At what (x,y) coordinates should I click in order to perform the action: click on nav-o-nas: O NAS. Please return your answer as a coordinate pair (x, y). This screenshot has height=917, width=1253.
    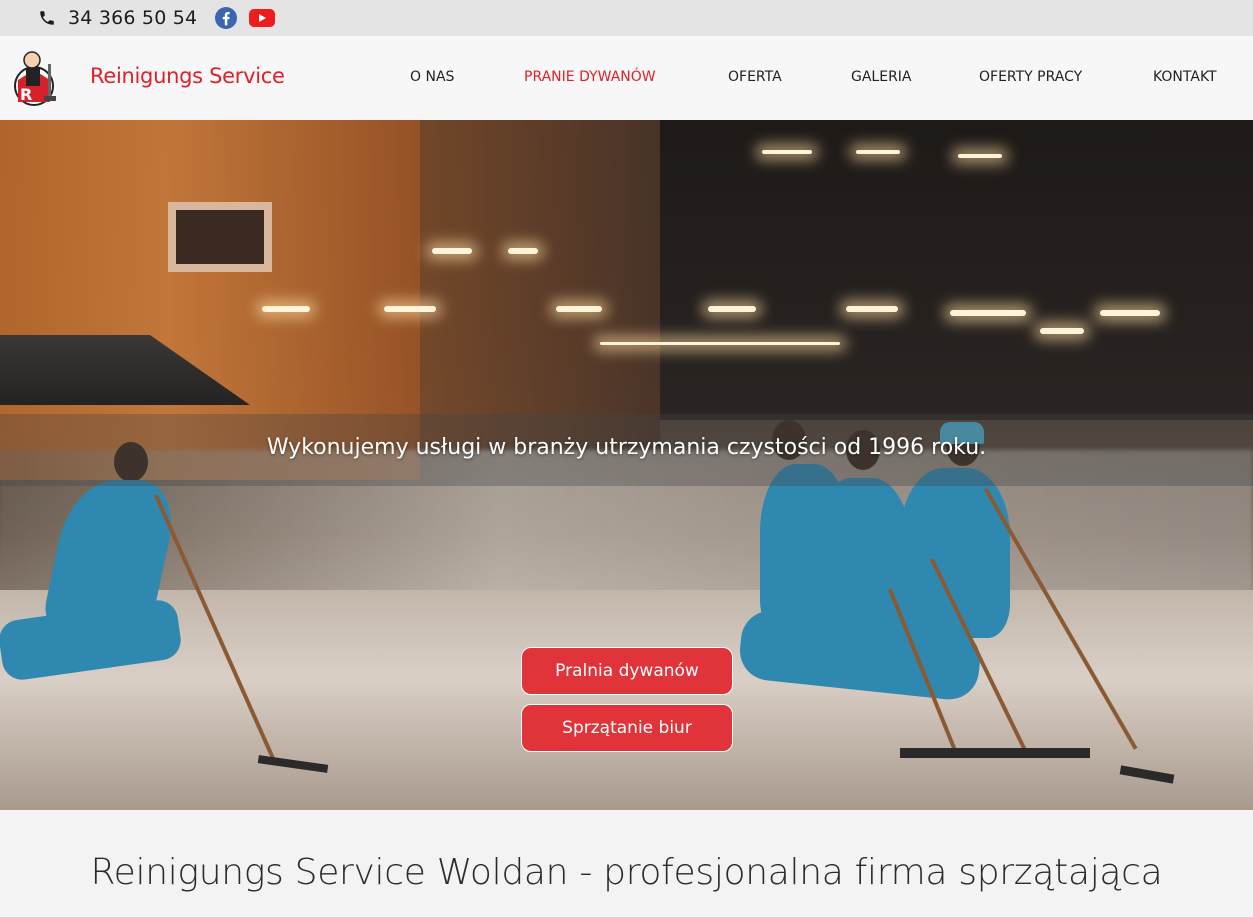
    Looking at the image, I should click on (432, 77).